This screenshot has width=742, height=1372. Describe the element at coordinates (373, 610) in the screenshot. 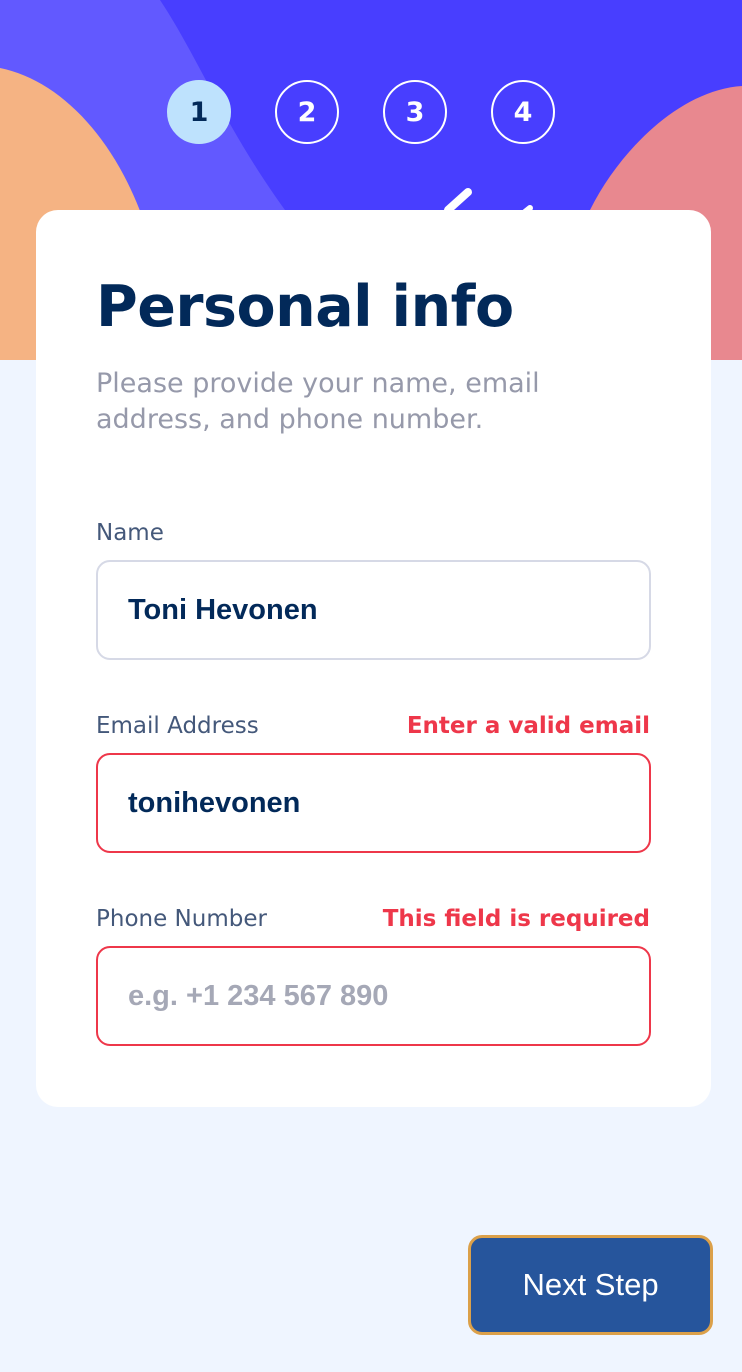

I see `name-input` at that location.